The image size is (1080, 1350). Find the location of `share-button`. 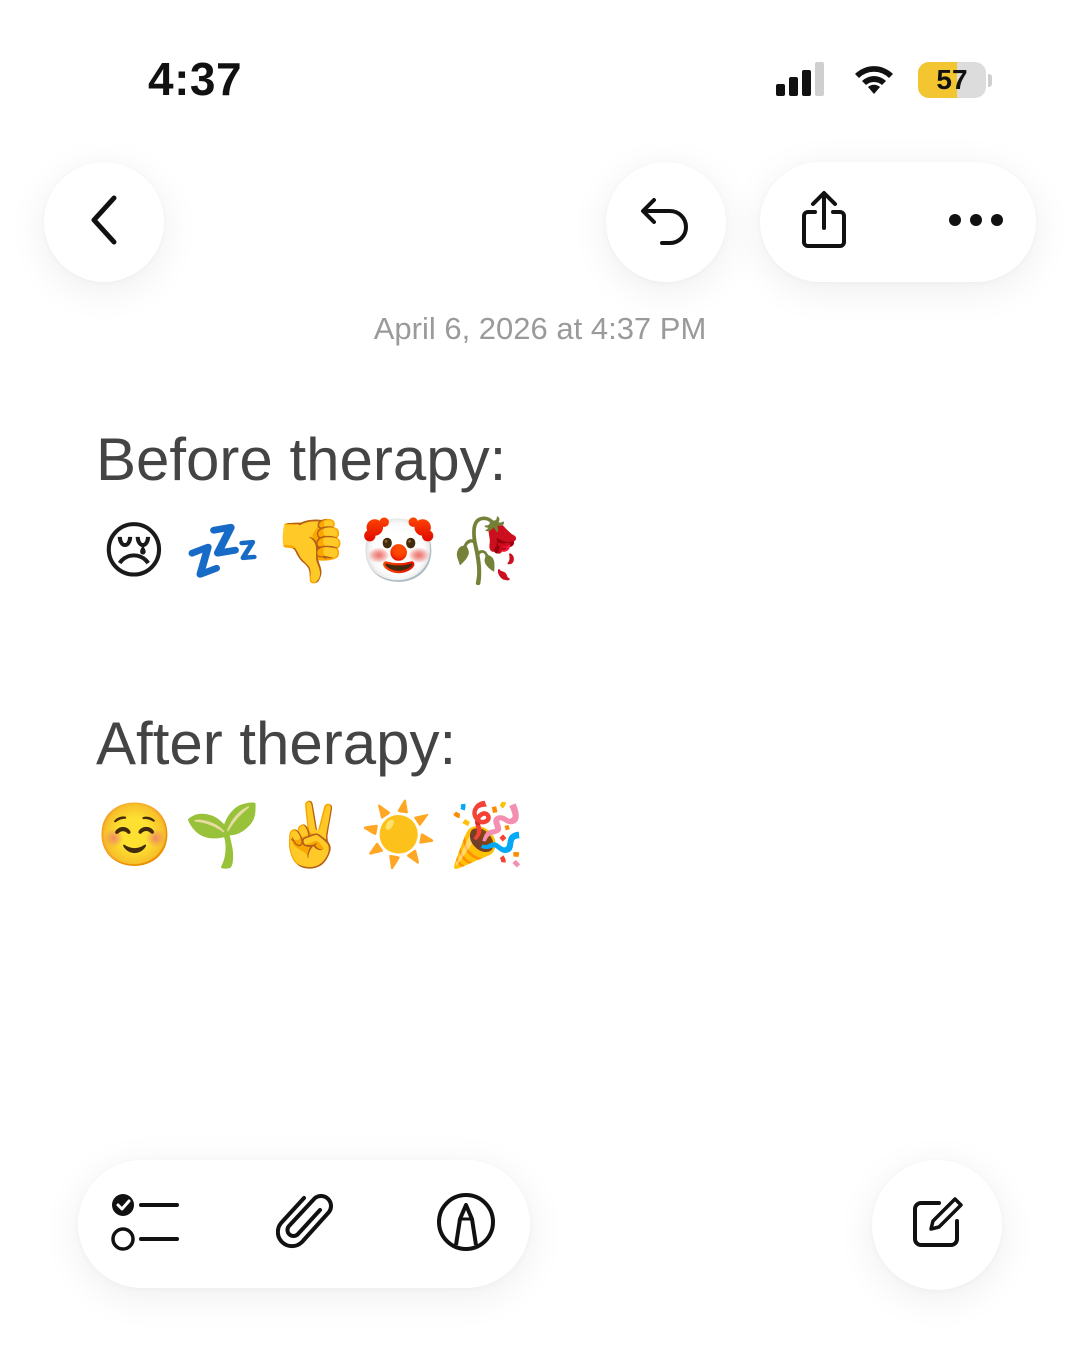

share-button is located at coordinates (824, 222).